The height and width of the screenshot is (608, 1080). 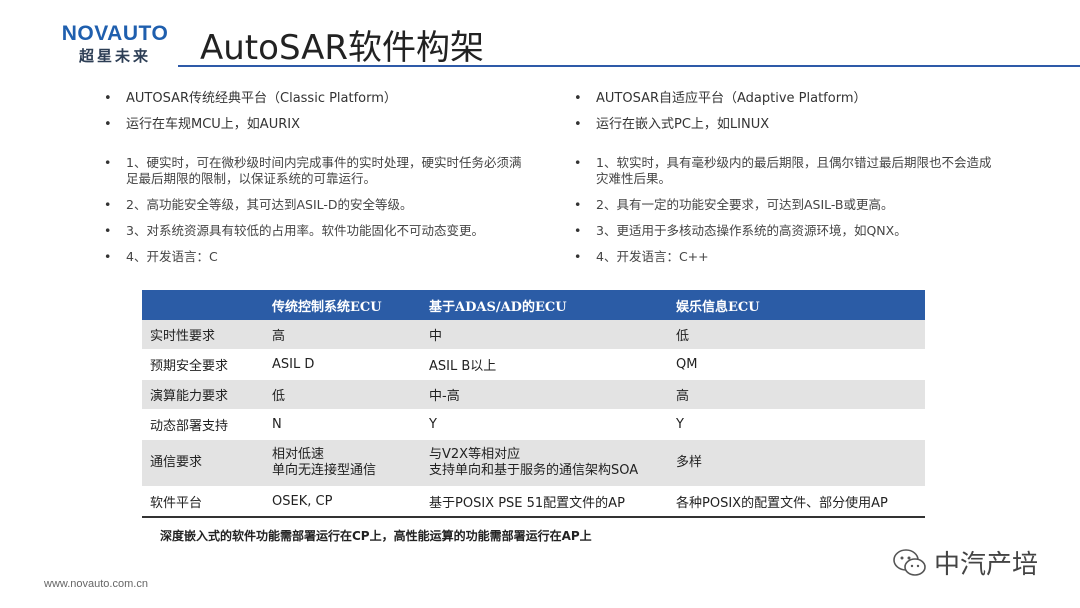 I want to click on table-cell: 实时性要求, so click(x=203, y=335).